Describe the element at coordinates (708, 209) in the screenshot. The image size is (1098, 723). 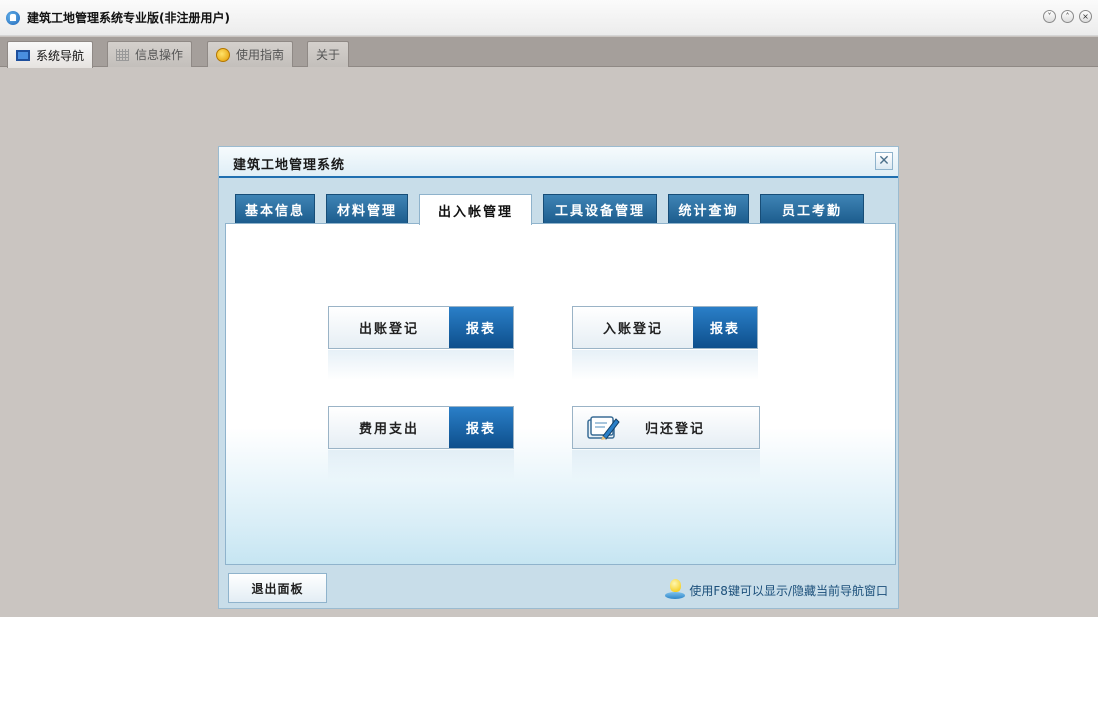
I see `tab-statistics: 统计查询` at that location.